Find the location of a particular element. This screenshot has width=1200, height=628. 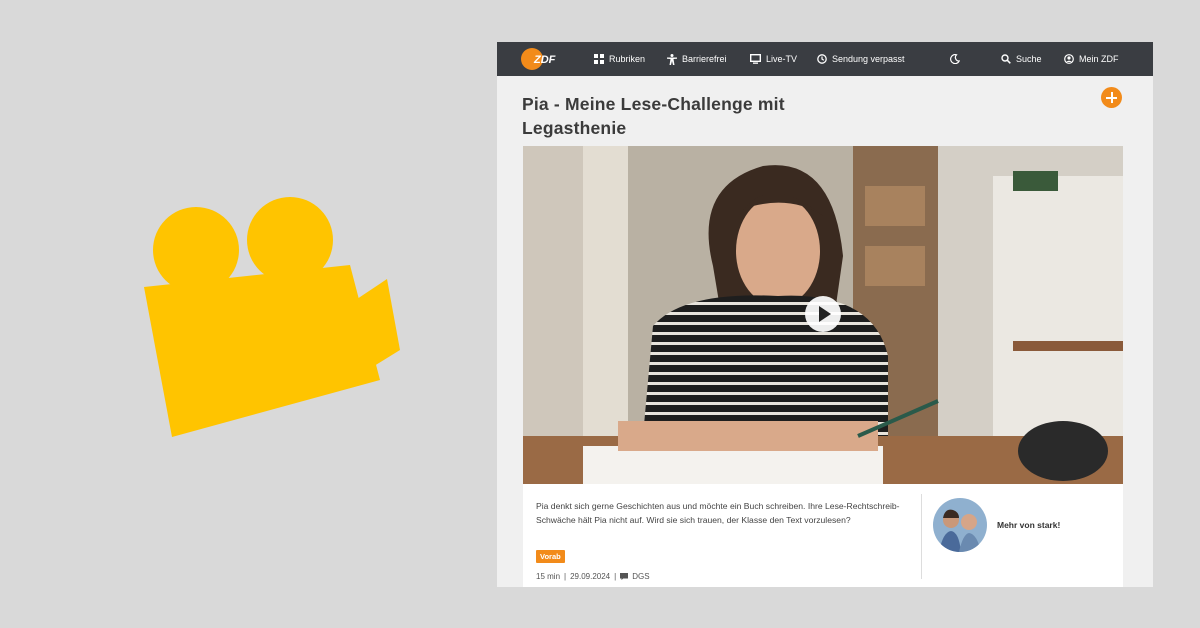

video-date: 29.09.2024 is located at coordinates (590, 576).